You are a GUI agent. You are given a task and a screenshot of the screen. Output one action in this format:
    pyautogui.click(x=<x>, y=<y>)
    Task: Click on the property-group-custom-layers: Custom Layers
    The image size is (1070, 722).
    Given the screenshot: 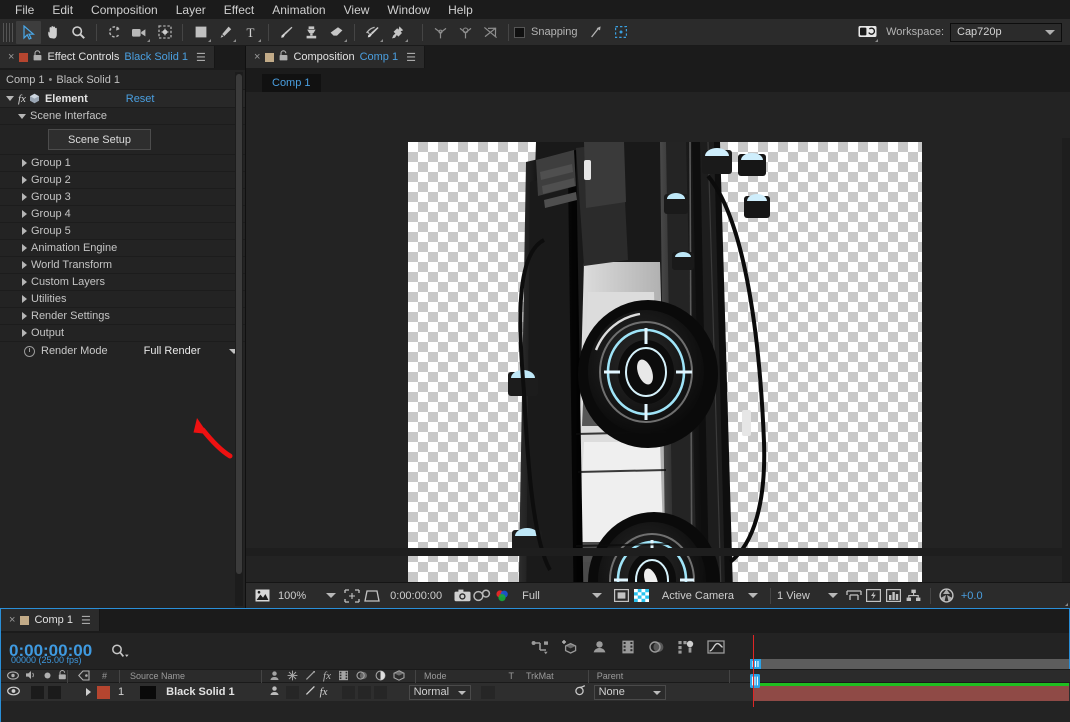 What is the action you would take?
    pyautogui.click(x=122, y=282)
    